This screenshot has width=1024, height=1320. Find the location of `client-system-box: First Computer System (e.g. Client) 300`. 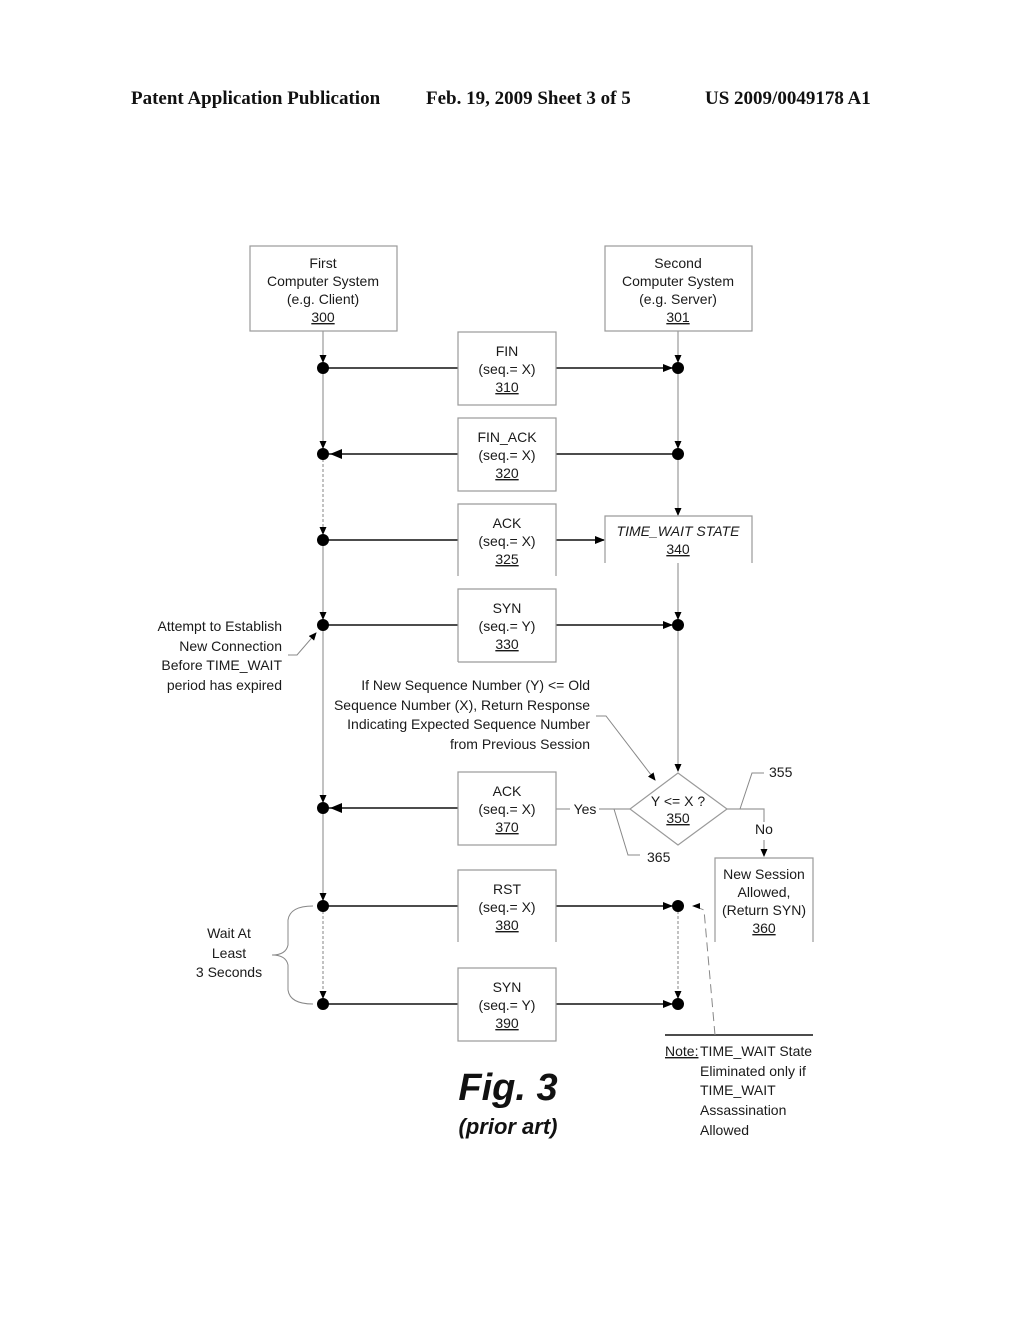

client-system-box: First Computer System (e.g. Client) 300 is located at coordinates (323, 288).